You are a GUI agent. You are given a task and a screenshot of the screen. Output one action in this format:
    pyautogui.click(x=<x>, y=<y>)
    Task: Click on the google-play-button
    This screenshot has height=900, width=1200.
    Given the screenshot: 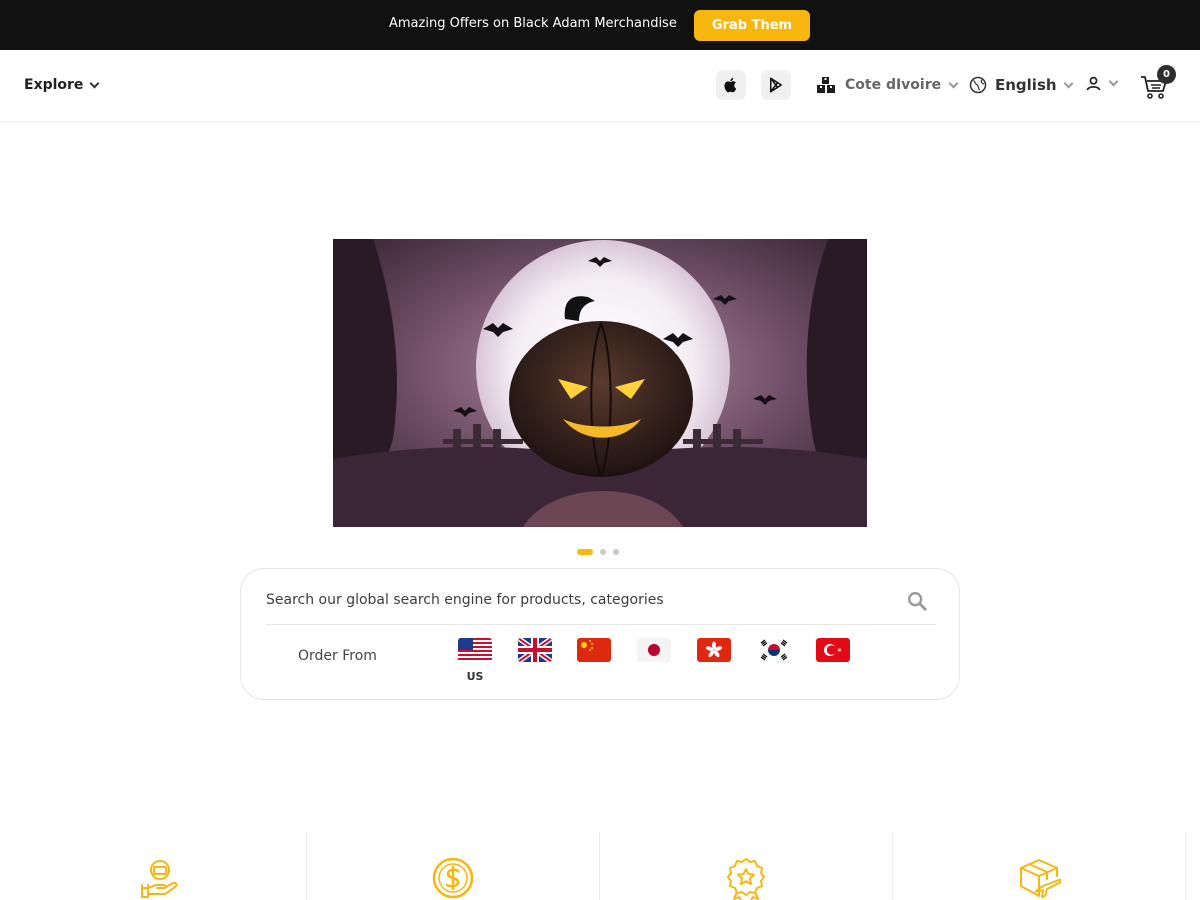 What is the action you would take?
    pyautogui.click(x=776, y=85)
    